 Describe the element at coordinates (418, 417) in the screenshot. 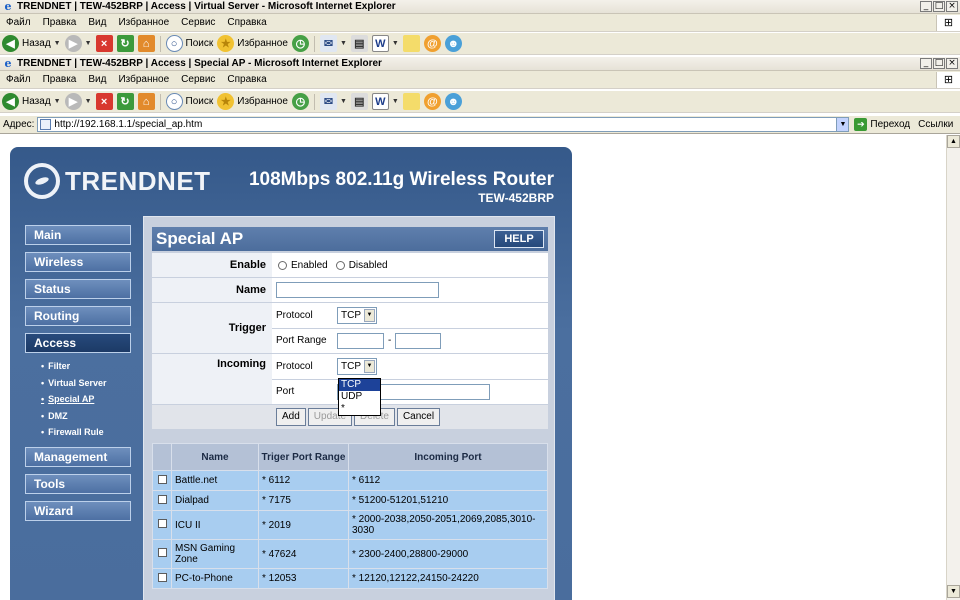

I see `cancel-button: Cancel` at that location.